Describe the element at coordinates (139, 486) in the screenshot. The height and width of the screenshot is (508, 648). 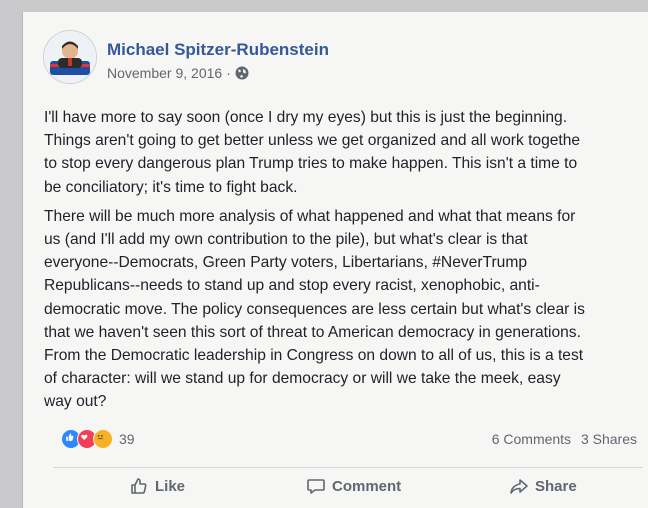
I see `thumbs-up-icon` at that location.